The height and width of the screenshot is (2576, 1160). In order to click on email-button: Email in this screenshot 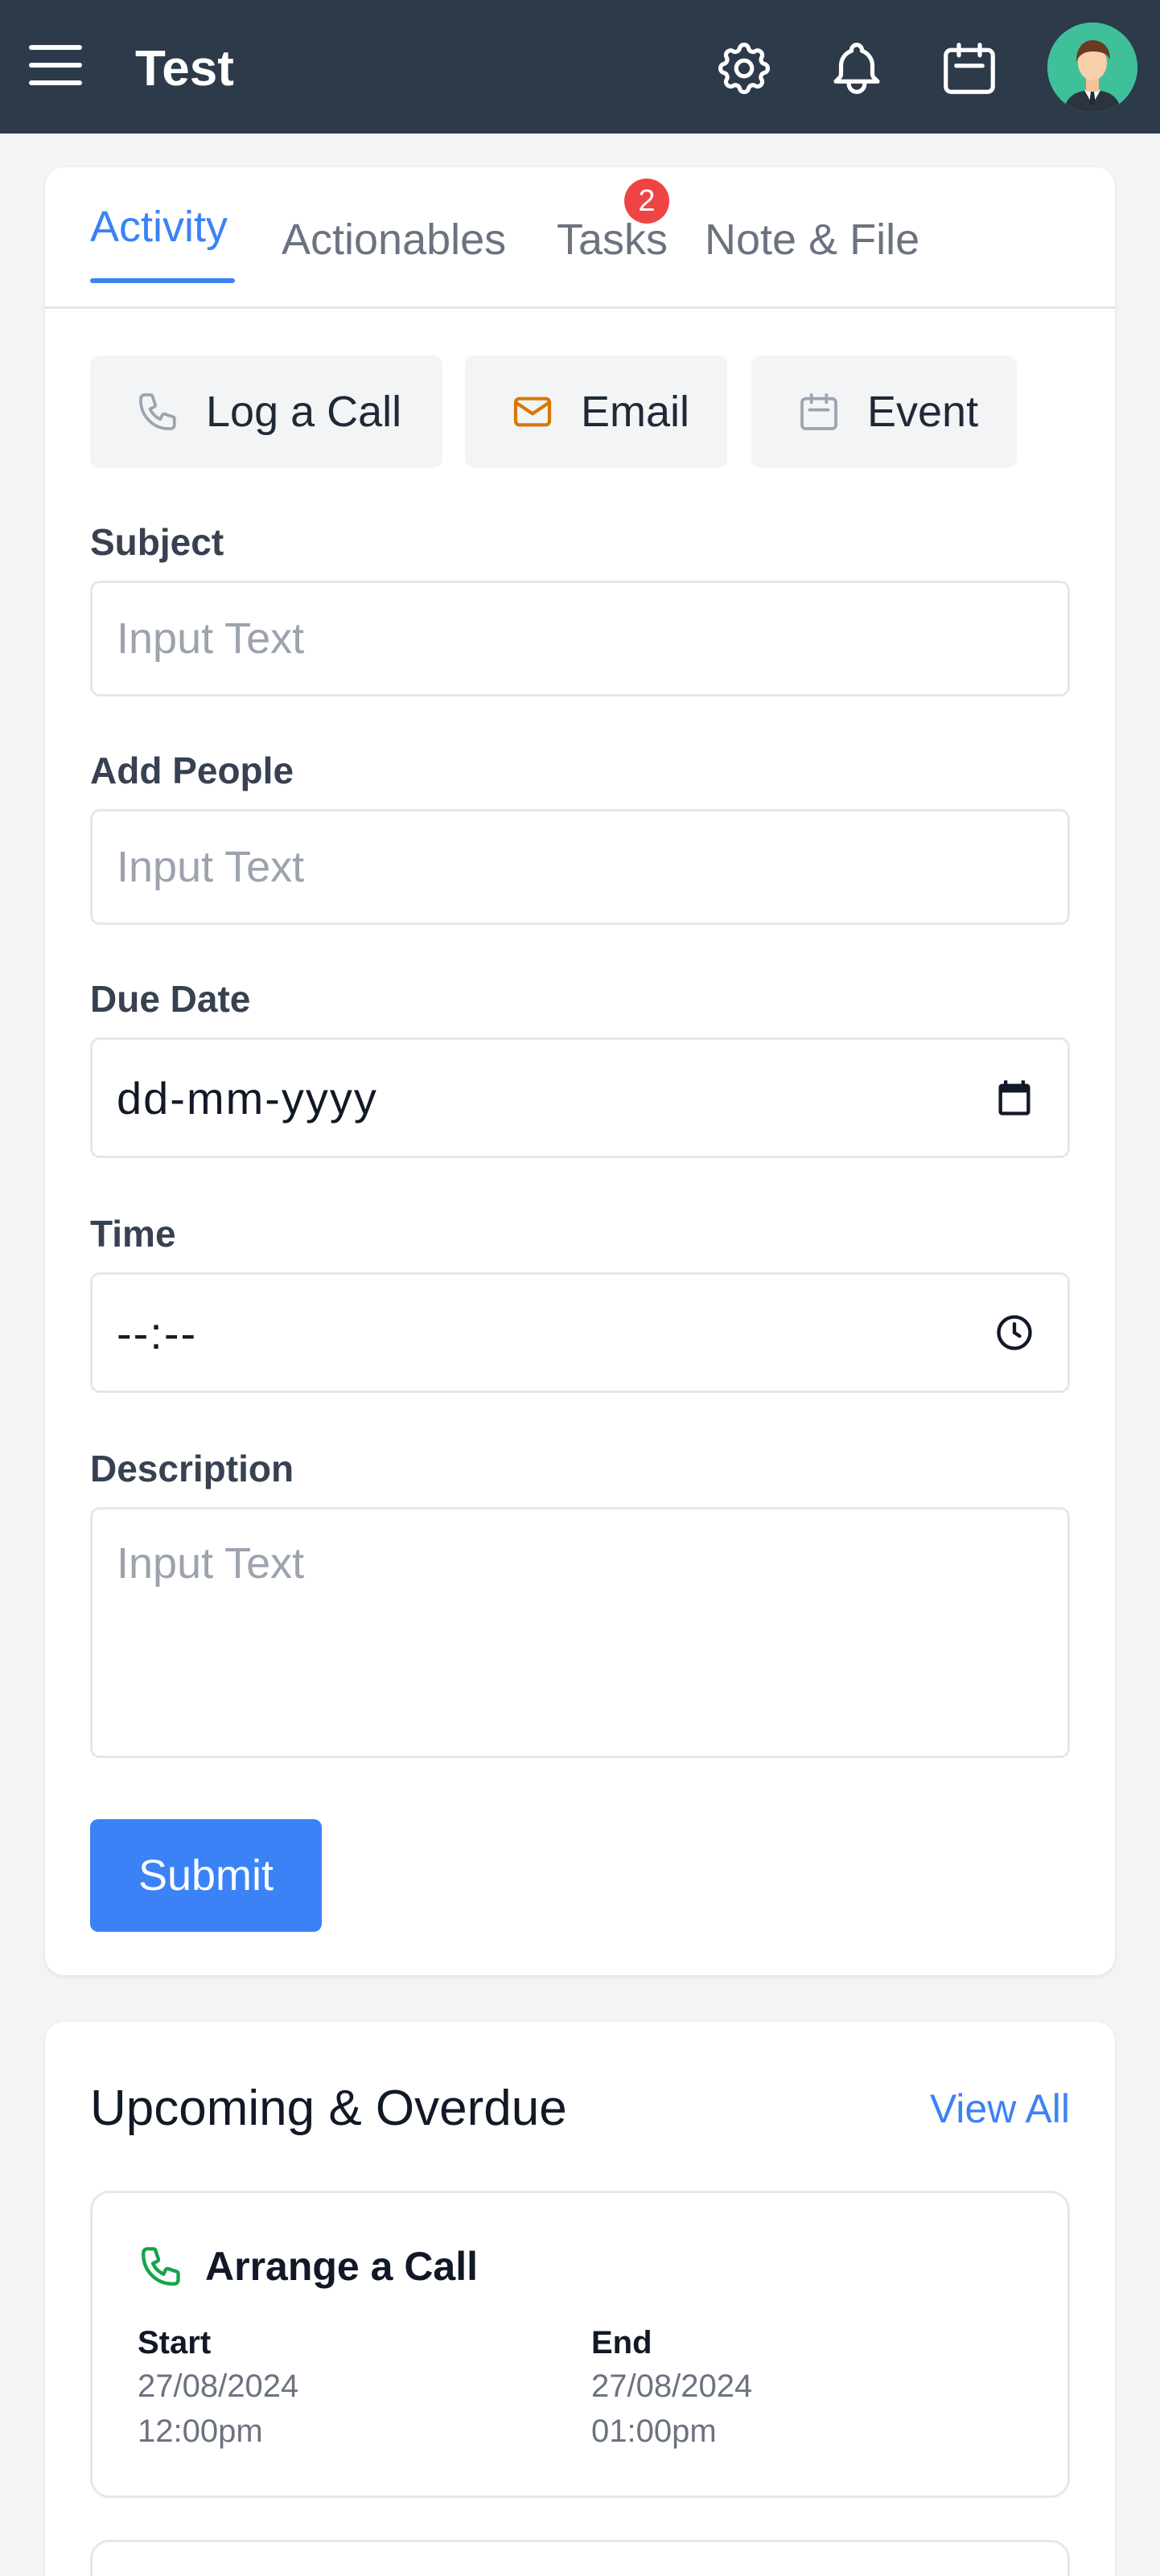, I will do `click(596, 411)`.